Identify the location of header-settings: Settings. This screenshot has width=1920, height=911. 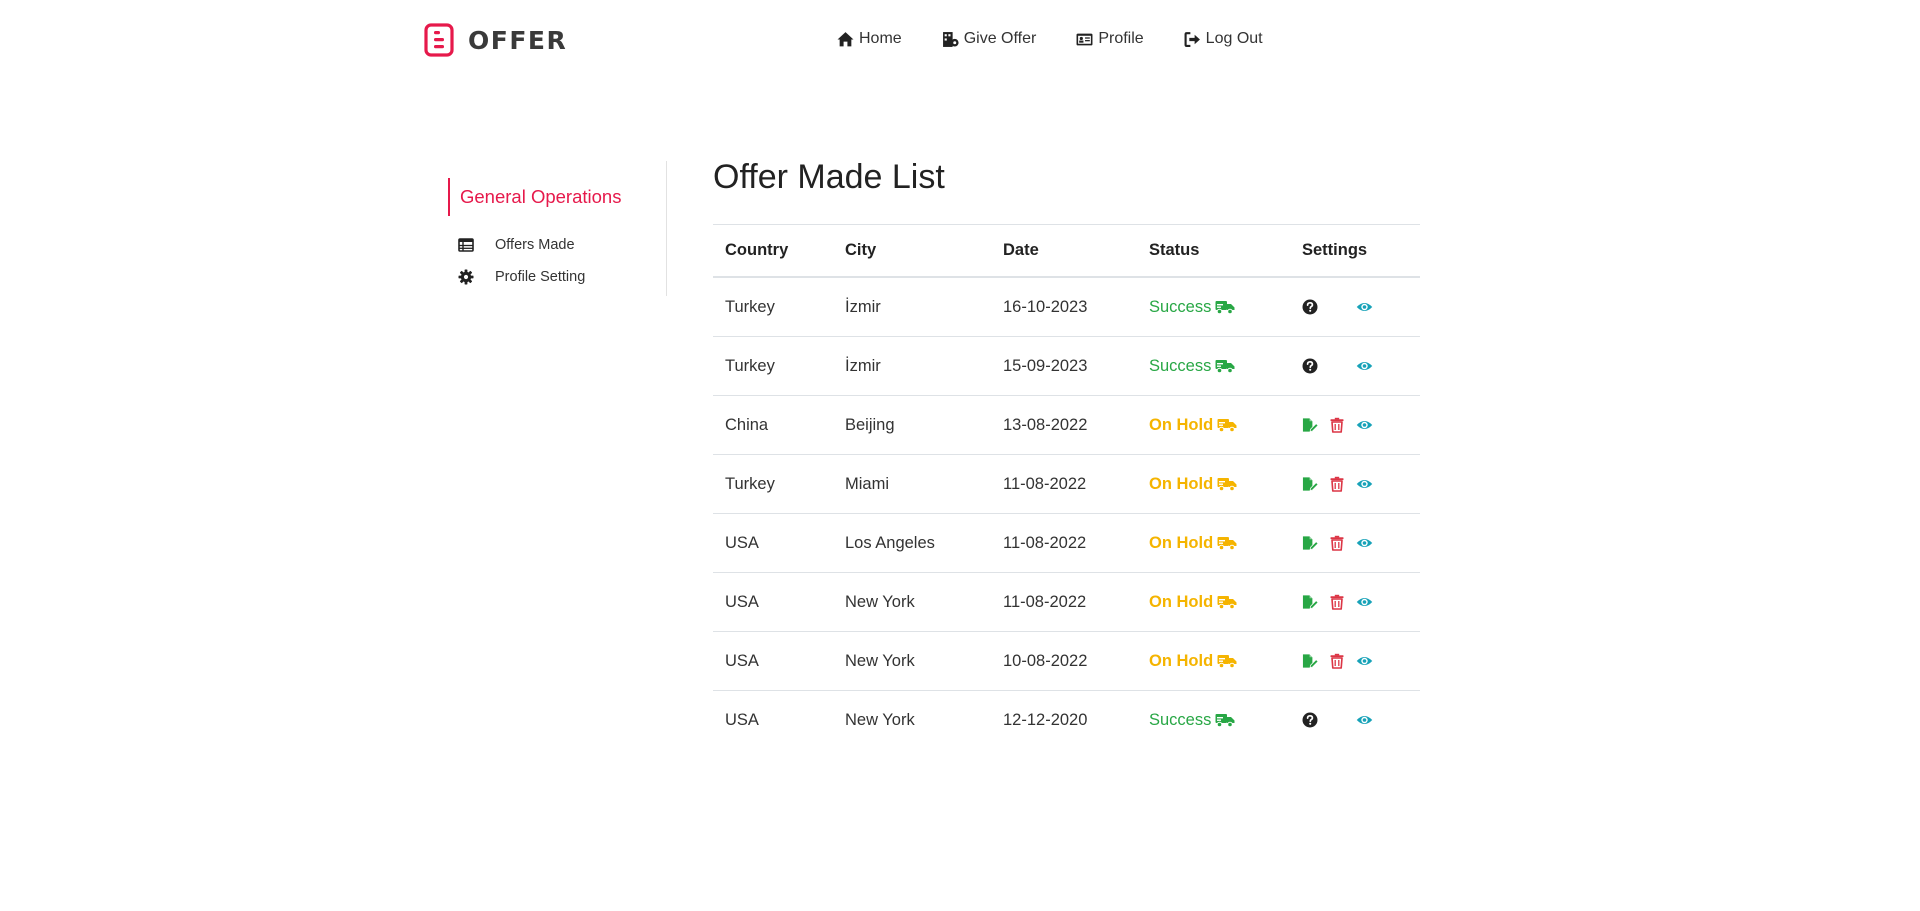
(1355, 251).